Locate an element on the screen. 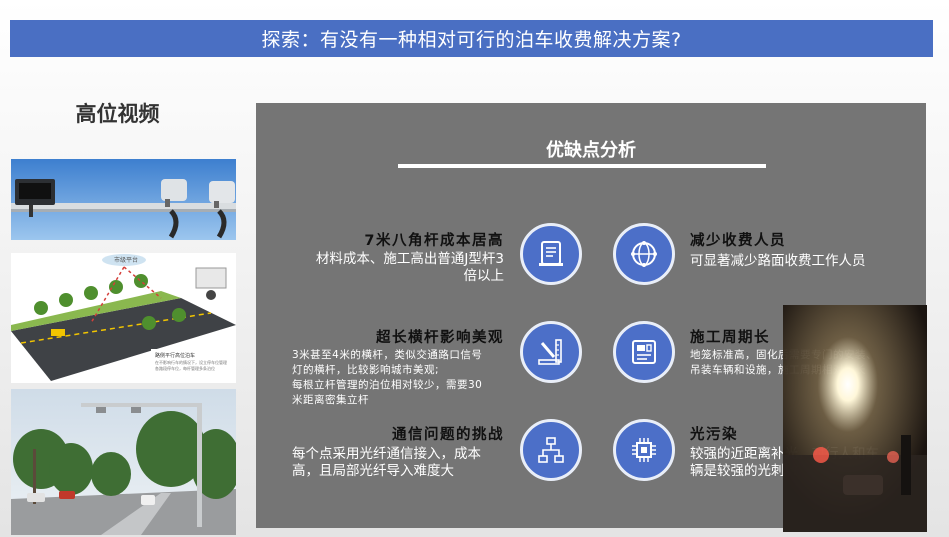 The image size is (949, 537). item-title-cost: 7米八角杆成本居高 is located at coordinates (434, 241).